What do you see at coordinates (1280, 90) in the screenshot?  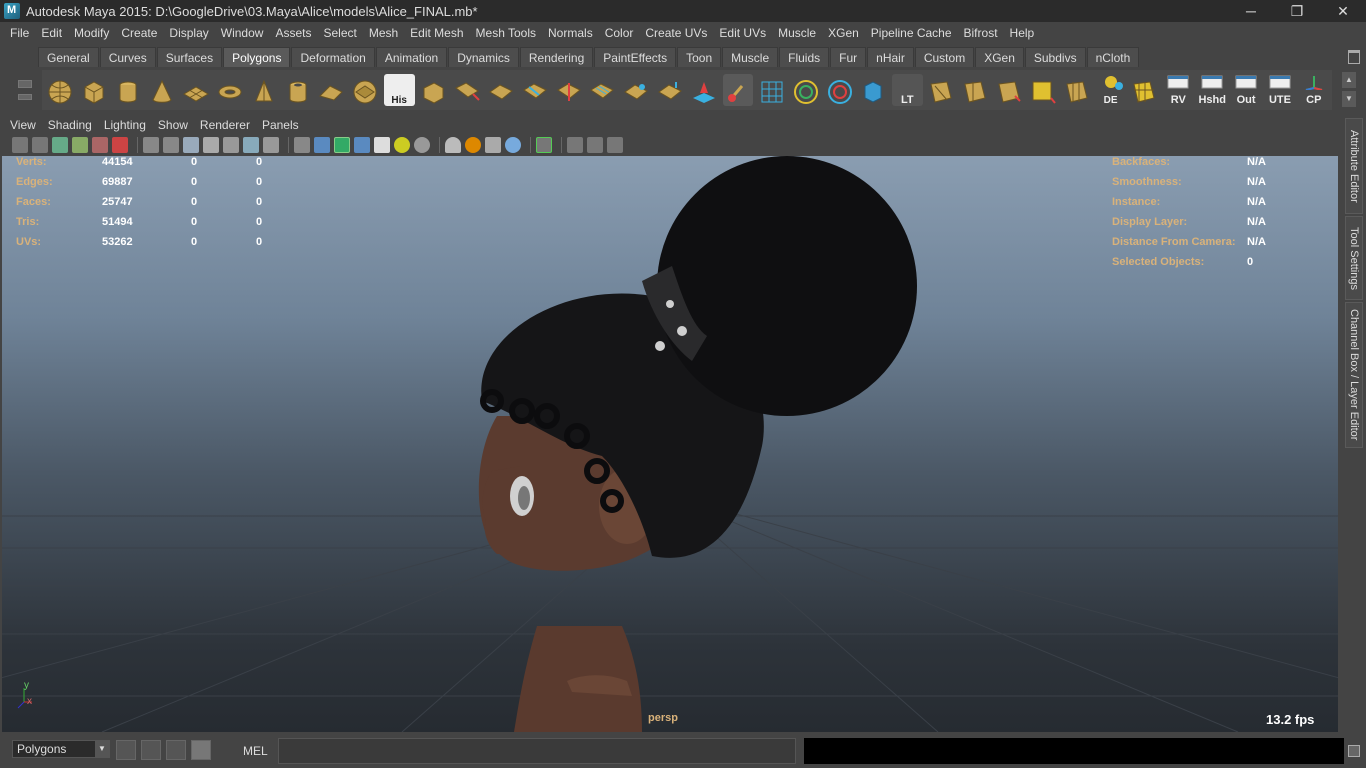 I see `ute-window-icon: UTE` at bounding box center [1280, 90].